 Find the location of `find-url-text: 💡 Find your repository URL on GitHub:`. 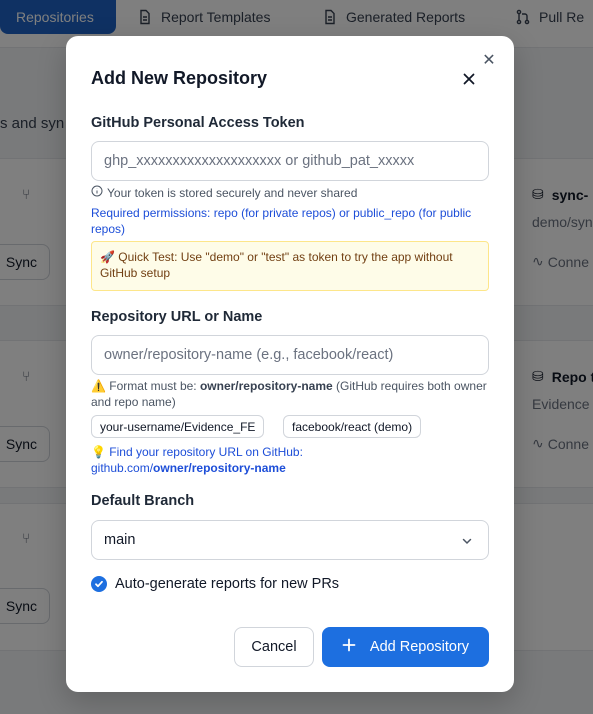

find-url-text: 💡 Find your repository URL on GitHub: is located at coordinates (197, 452).